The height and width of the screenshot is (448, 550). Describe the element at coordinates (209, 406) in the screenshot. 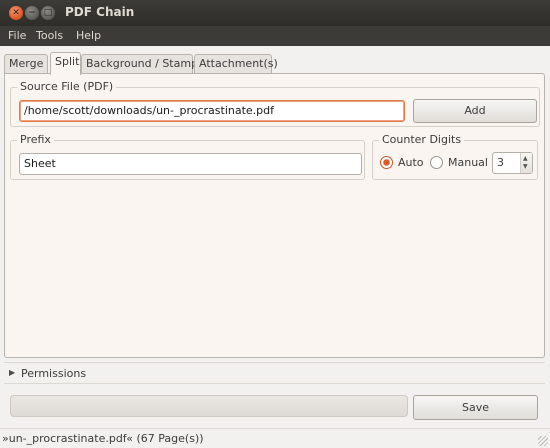

I see `progress-bar` at that location.